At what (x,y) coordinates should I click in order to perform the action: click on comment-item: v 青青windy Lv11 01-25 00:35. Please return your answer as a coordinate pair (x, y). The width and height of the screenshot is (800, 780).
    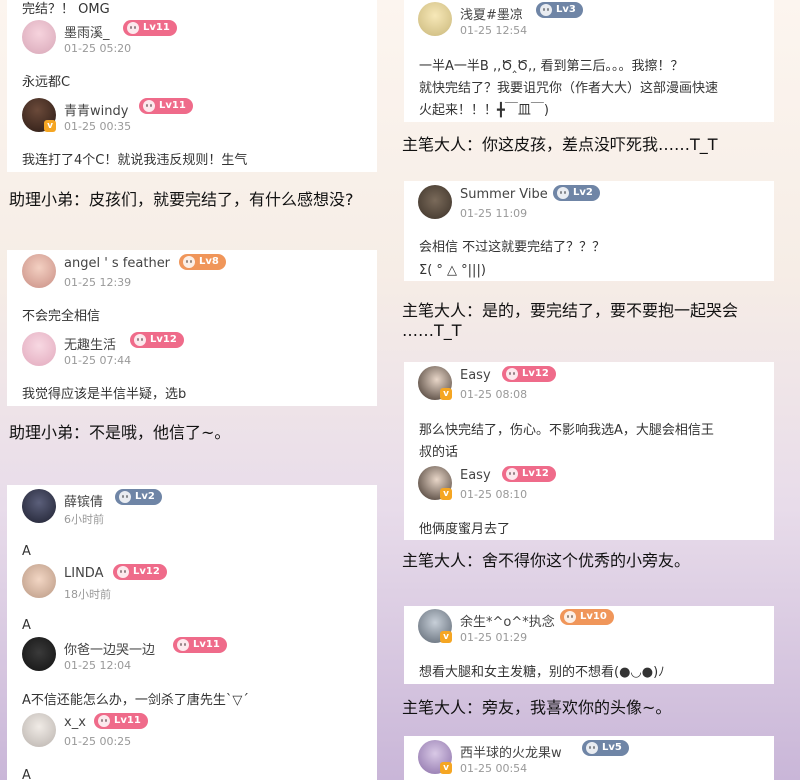
    Looking at the image, I should click on (199, 128).